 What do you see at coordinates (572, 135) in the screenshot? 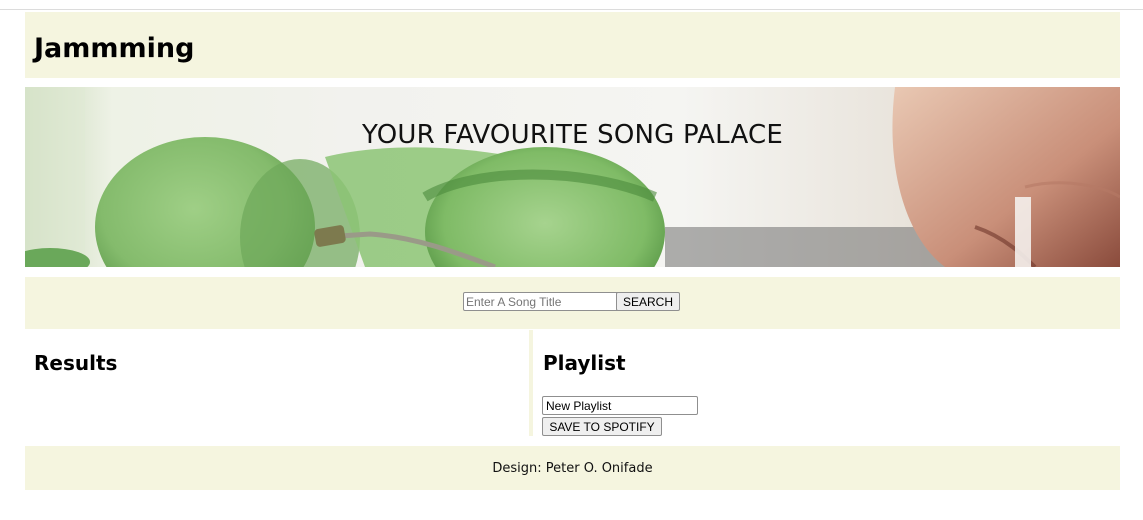
I see `hero-title: YOUR FAVOURITE SONG PALACE` at bounding box center [572, 135].